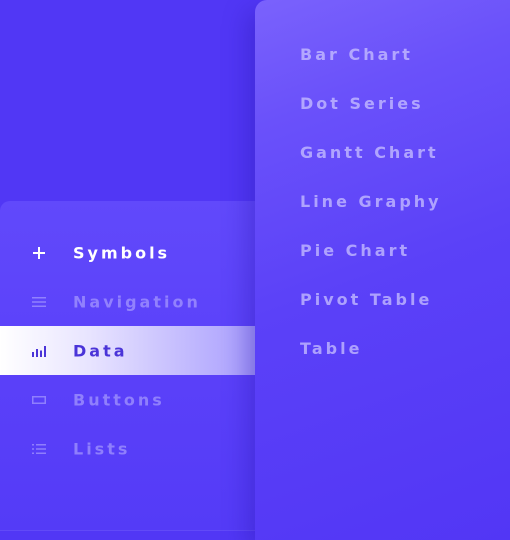 The width and height of the screenshot is (510, 540). I want to click on menu-item-label: Lists, so click(102, 448).